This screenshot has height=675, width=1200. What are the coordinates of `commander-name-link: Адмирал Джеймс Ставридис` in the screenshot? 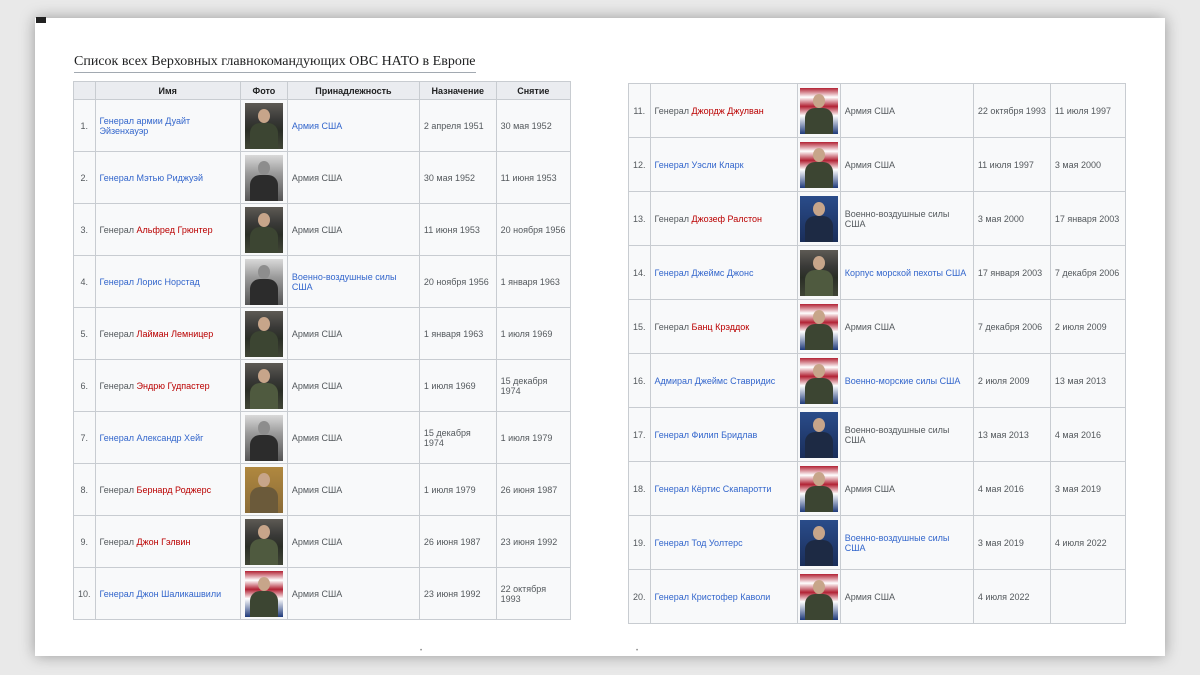 It's located at (715, 381).